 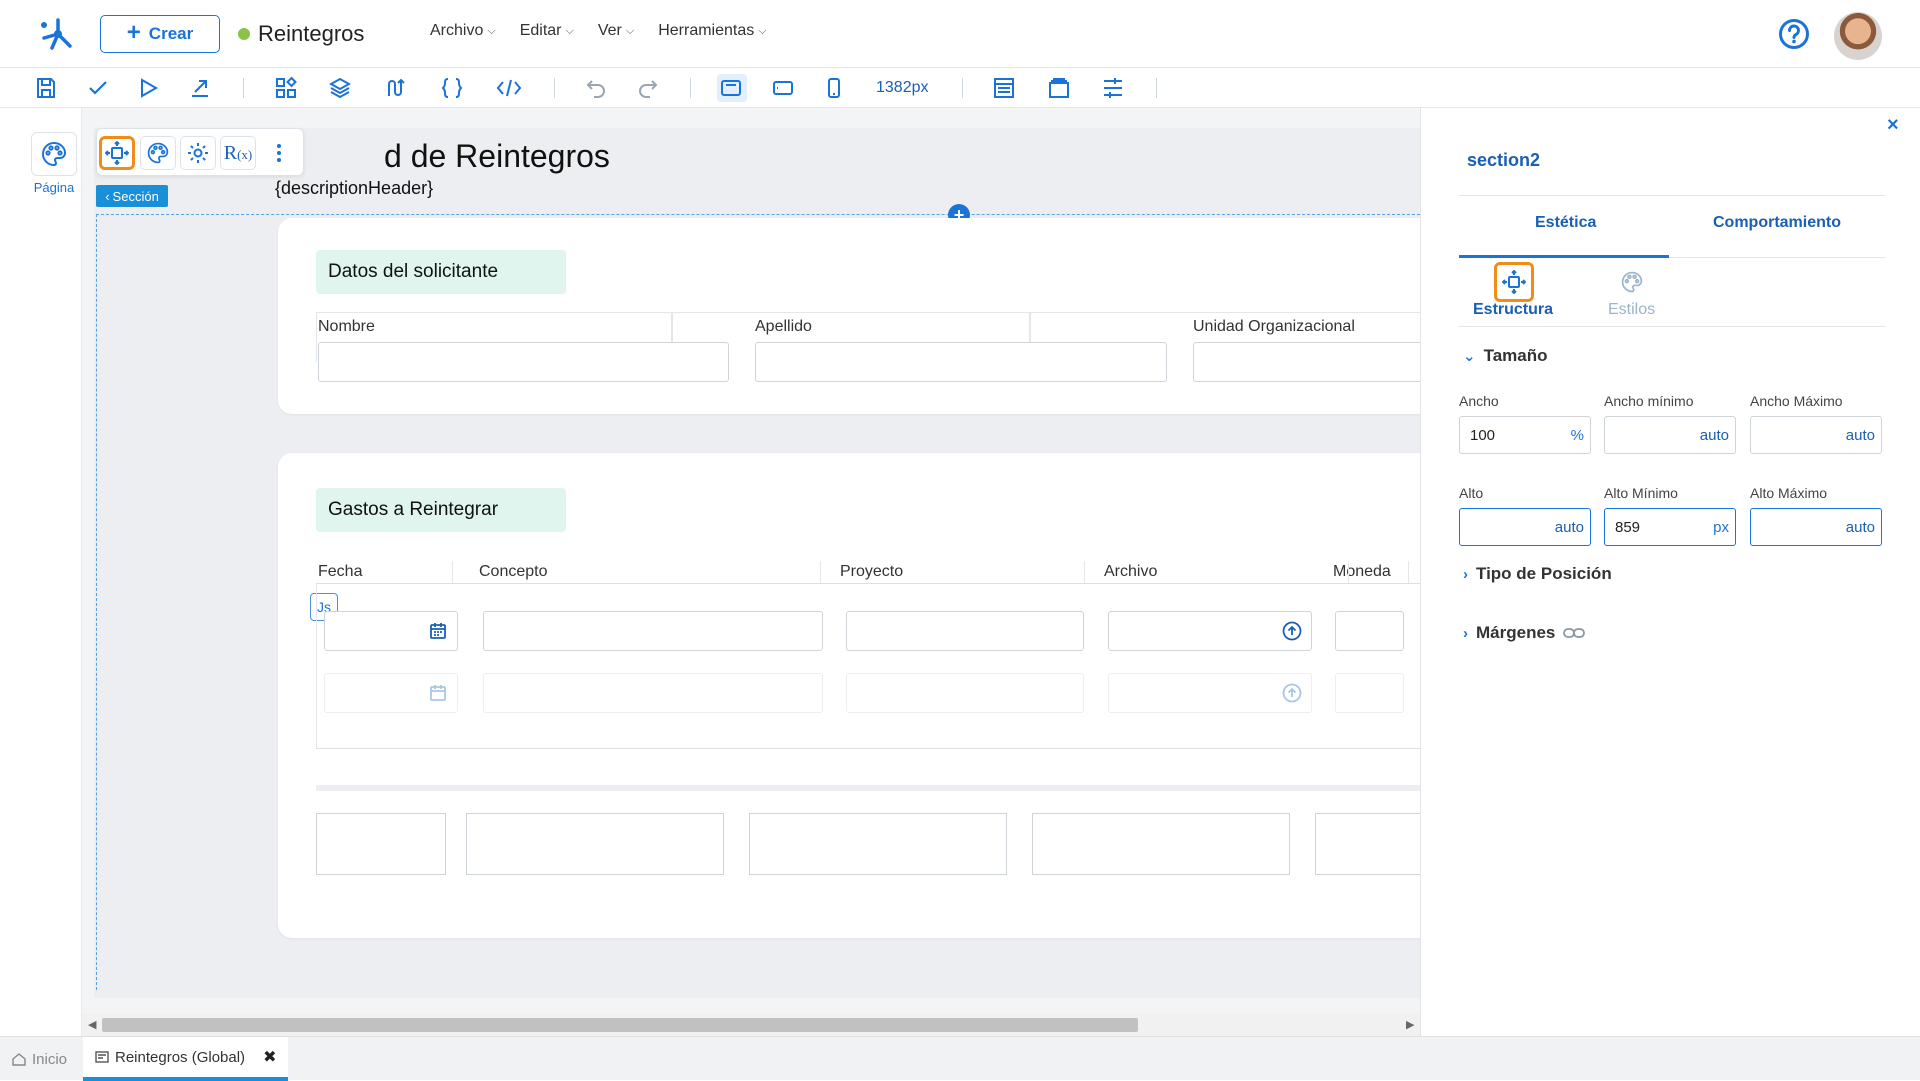 I want to click on page-styles-button, so click(x=54, y=154).